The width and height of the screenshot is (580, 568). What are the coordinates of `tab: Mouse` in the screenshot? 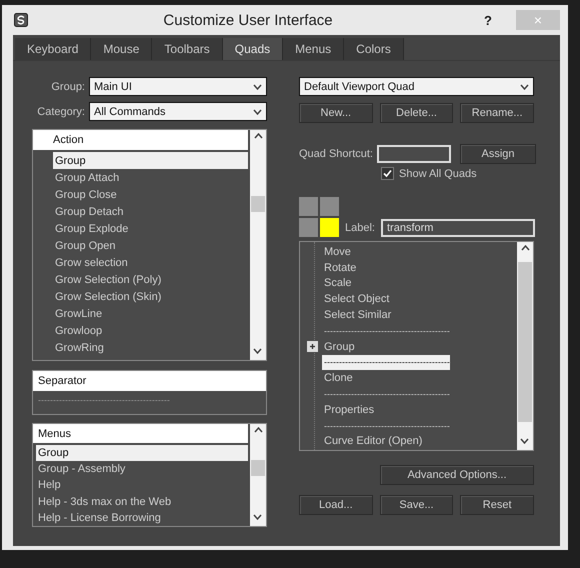 It's located at (121, 49).